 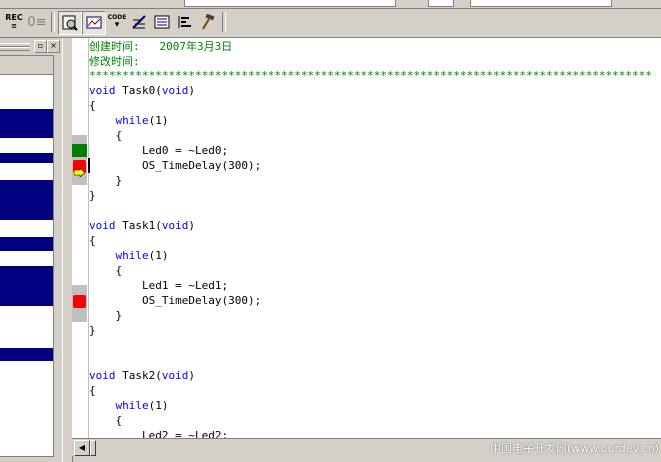 I want to click on build-tool-icon, so click(x=208, y=22).